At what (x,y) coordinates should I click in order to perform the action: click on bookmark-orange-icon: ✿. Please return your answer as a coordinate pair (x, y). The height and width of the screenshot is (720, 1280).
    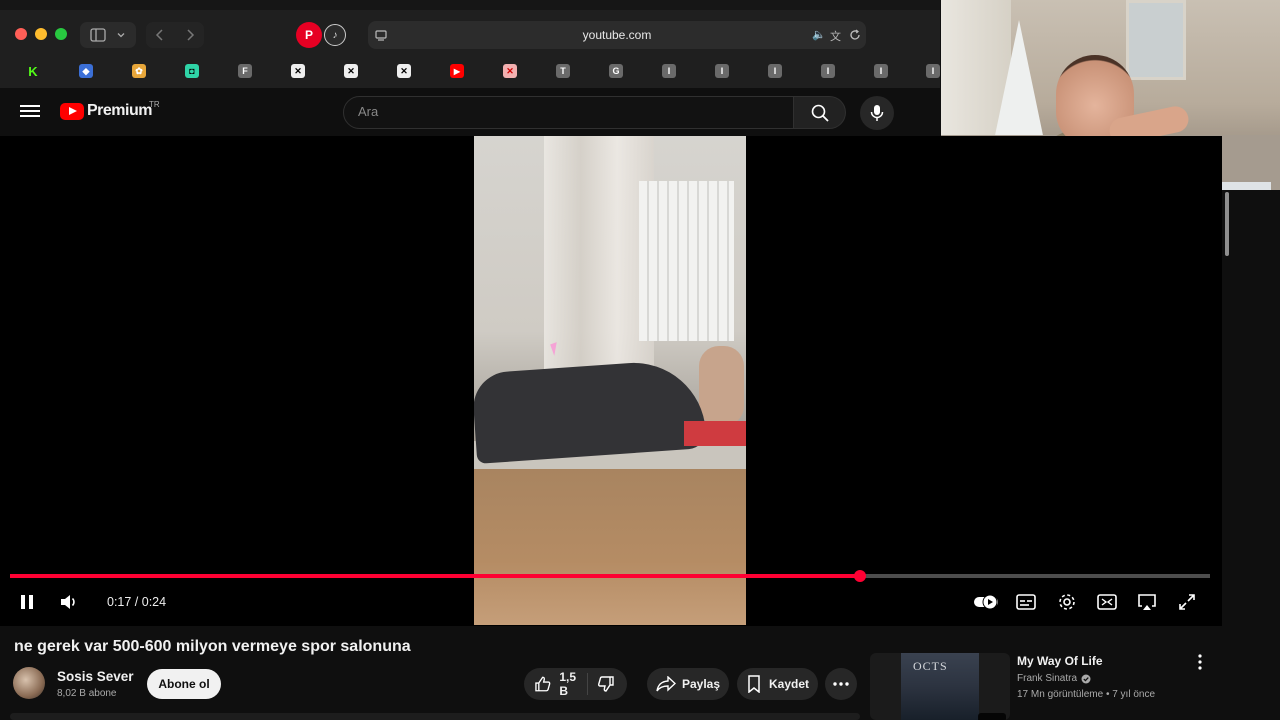
    Looking at the image, I should click on (139, 71).